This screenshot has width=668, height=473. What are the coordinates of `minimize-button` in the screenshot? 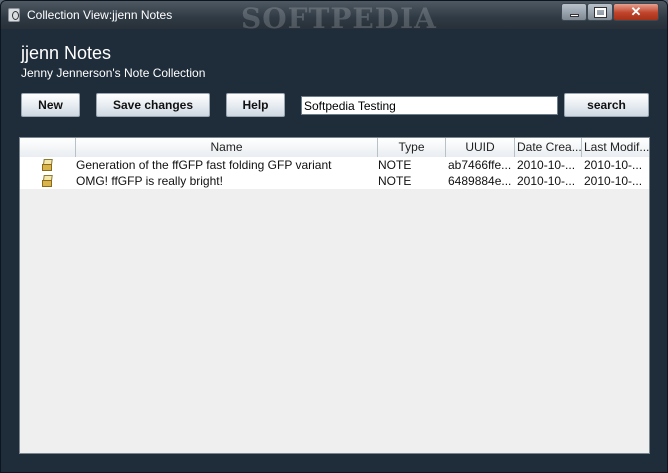 It's located at (574, 12).